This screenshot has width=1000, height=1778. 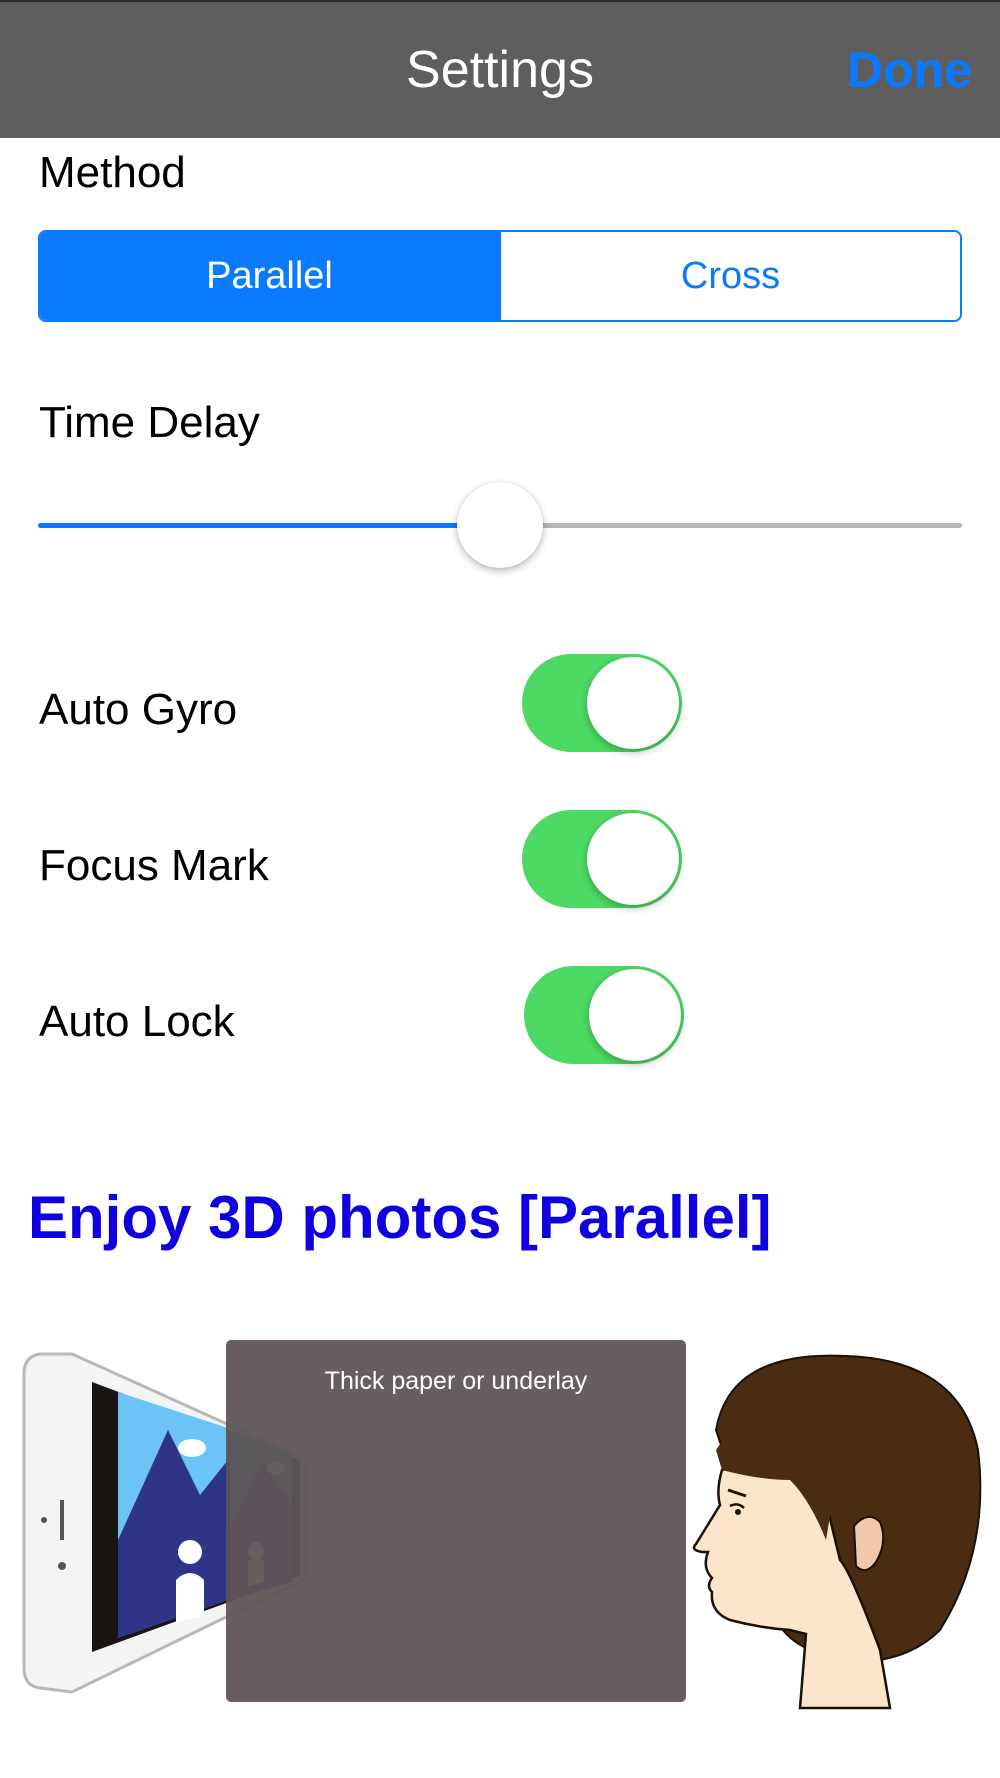 I want to click on time-delay-label: Time Delay, so click(x=149, y=422).